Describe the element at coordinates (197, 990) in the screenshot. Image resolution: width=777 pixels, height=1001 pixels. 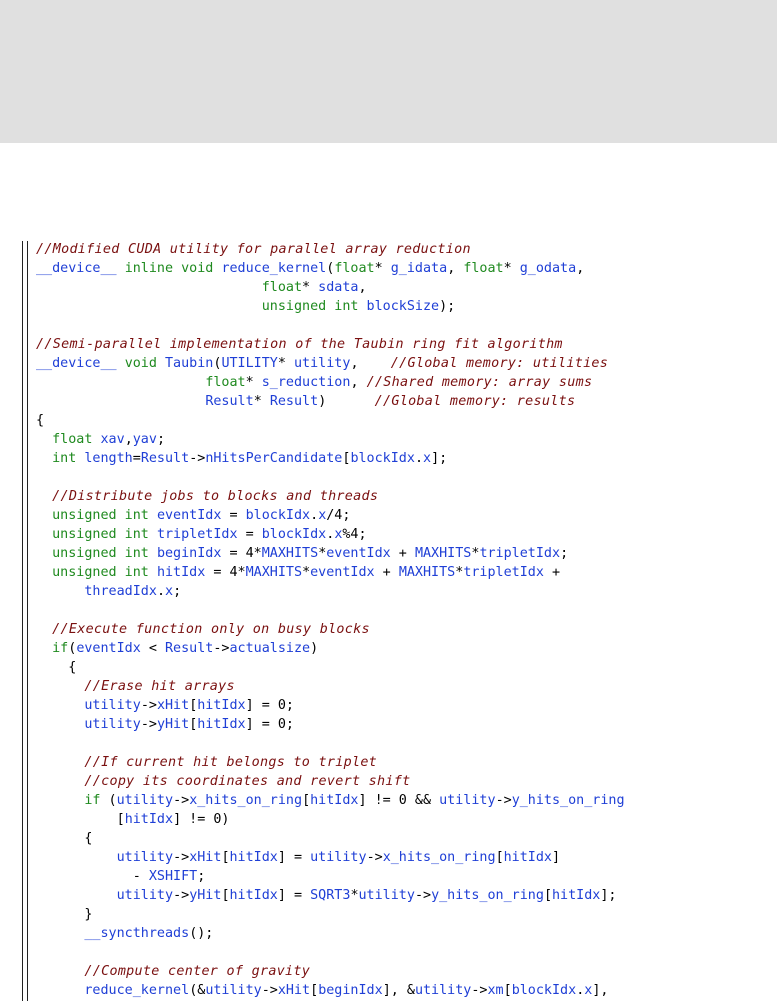
I see `code-text: (&` at that location.